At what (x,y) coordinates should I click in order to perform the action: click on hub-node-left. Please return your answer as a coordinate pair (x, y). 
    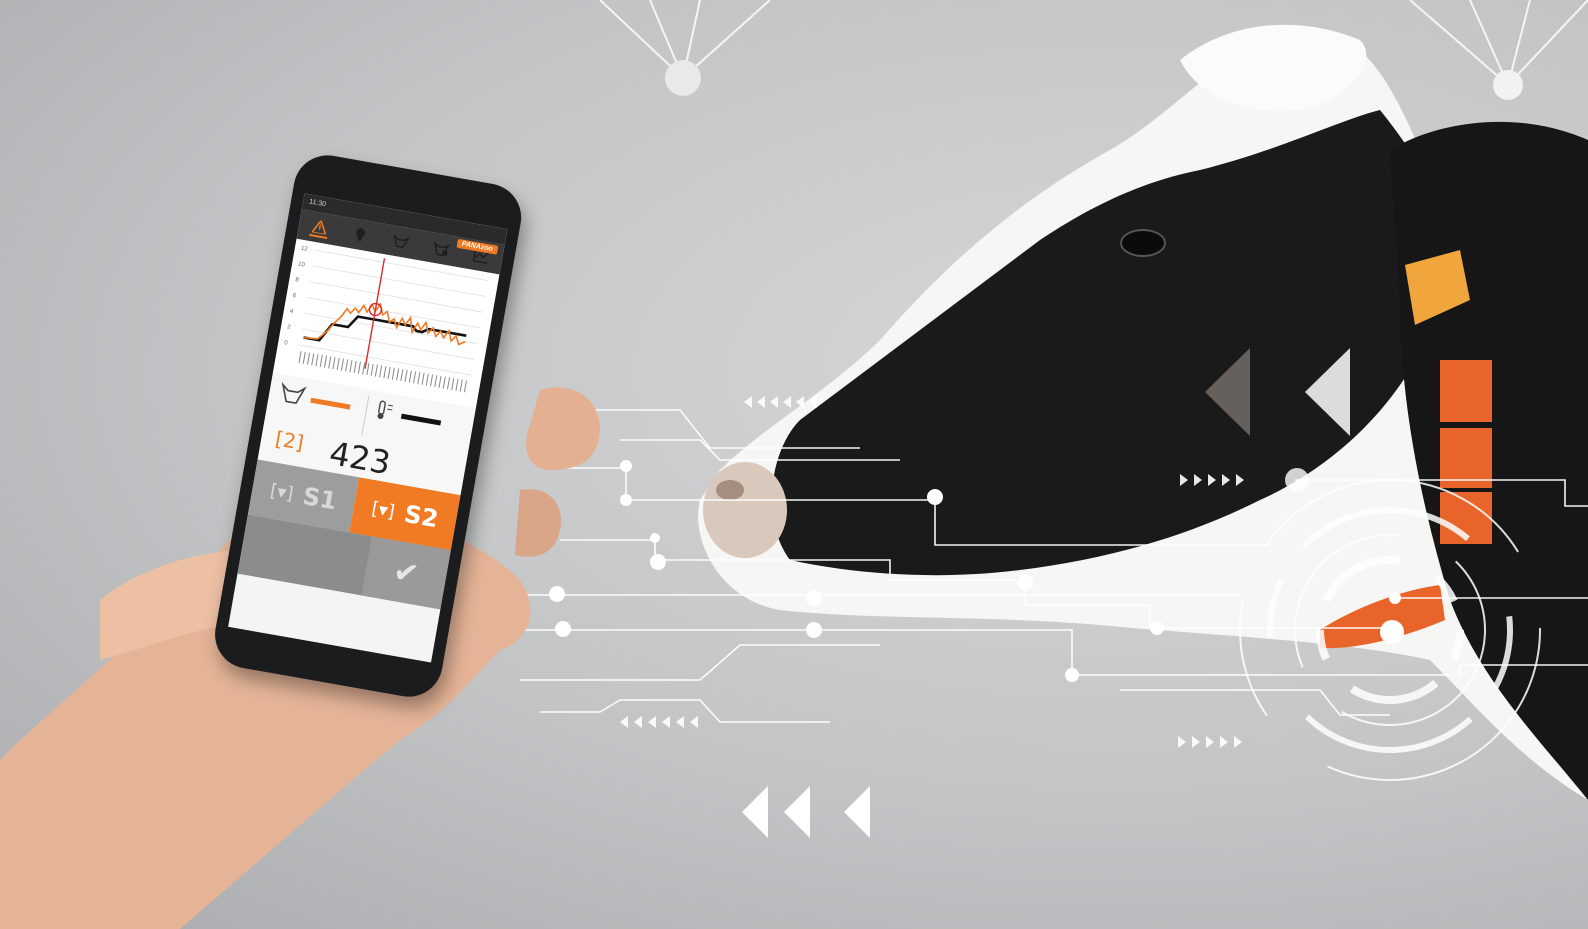
    Looking at the image, I should click on (683, 78).